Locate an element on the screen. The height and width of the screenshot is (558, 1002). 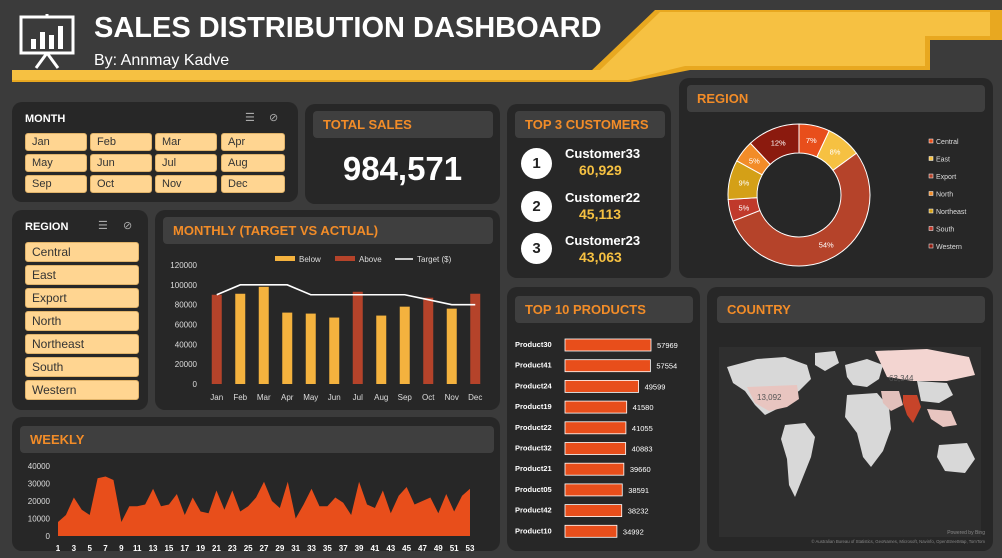
x-tick-label: 5 is located at coordinates (89, 547).